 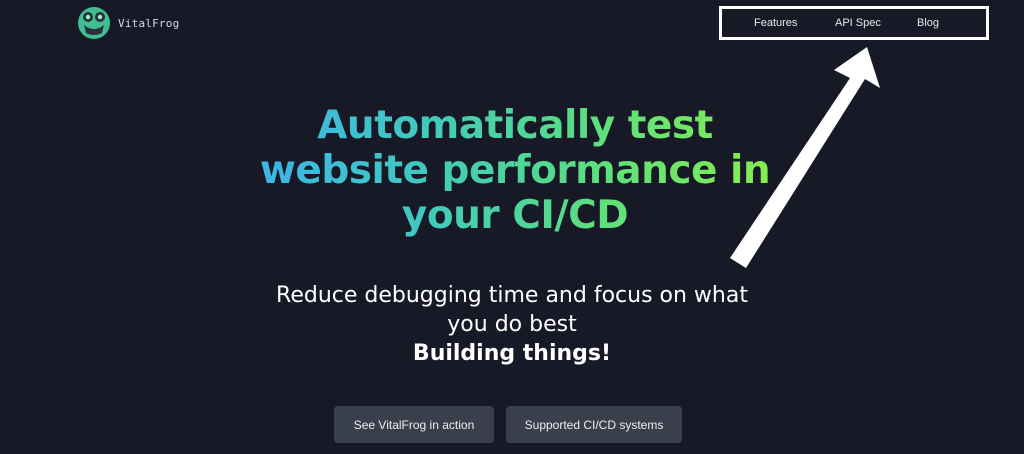 What do you see at coordinates (515, 125) in the screenshot?
I see `headline-line: Automatically test` at bounding box center [515, 125].